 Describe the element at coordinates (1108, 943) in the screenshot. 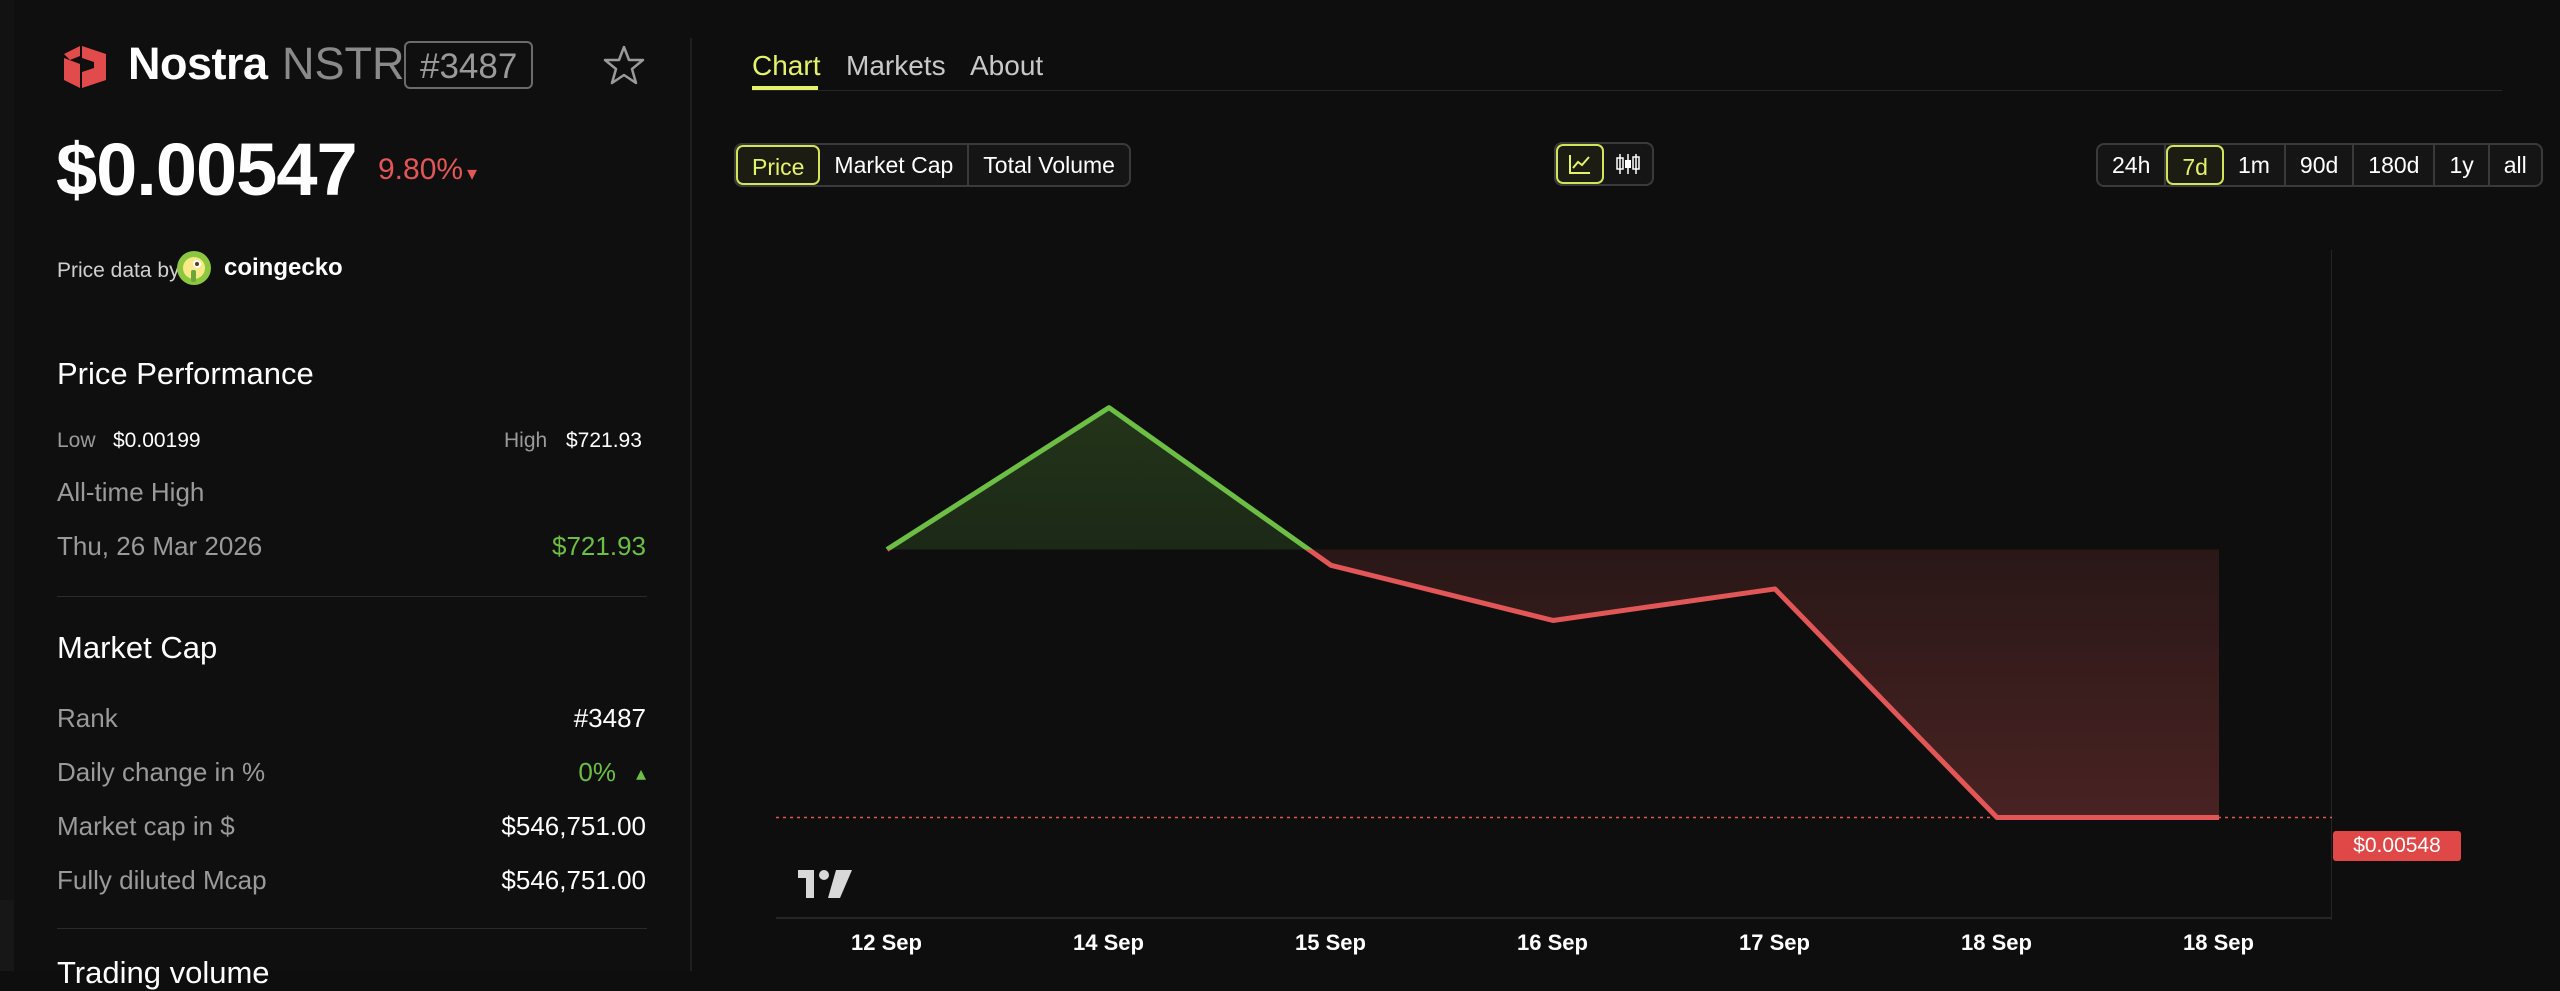

I see `x-axis-tick-label: 14 Sep` at that location.